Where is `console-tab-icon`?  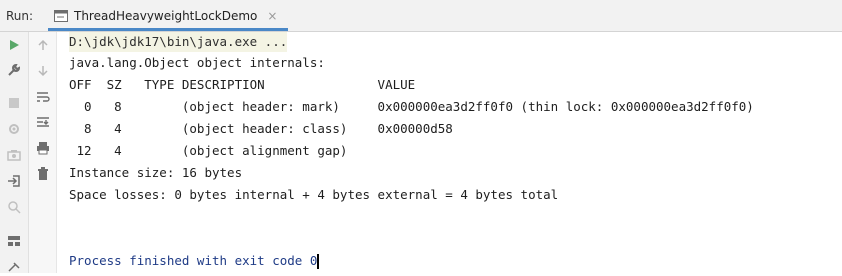 console-tab-icon is located at coordinates (61, 15).